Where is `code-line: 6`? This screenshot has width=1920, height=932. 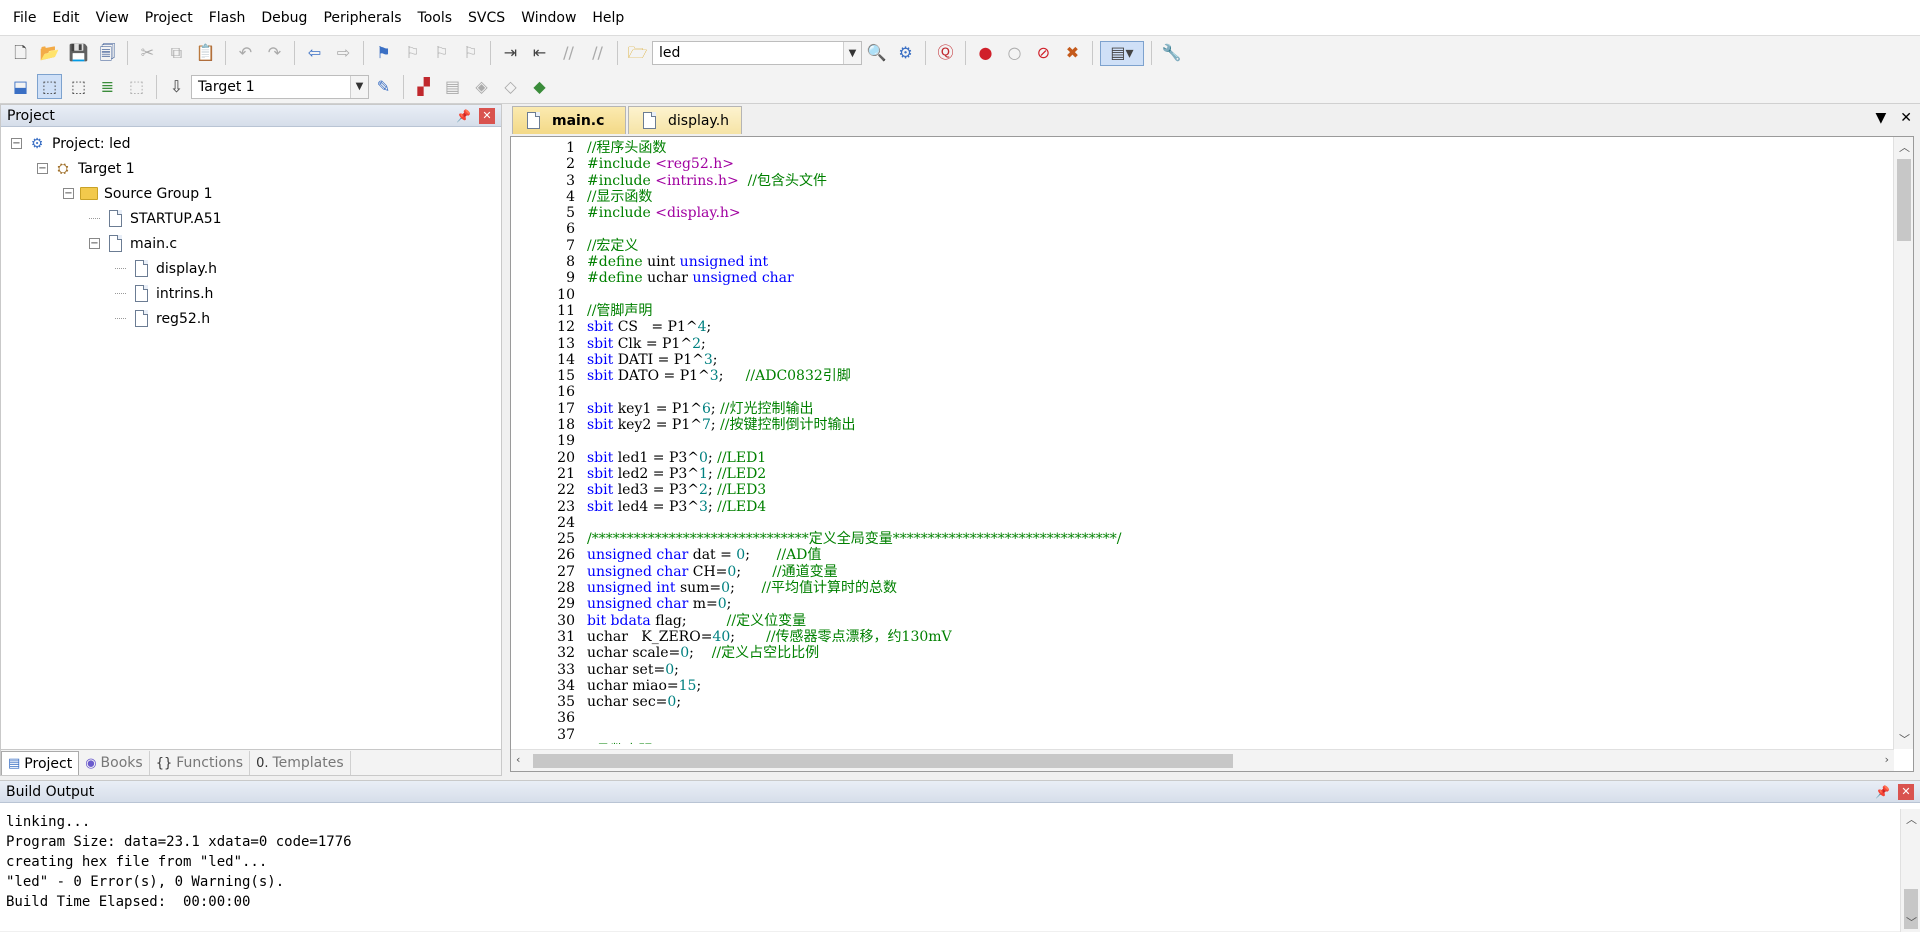
code-line: 6 is located at coordinates (1201, 229).